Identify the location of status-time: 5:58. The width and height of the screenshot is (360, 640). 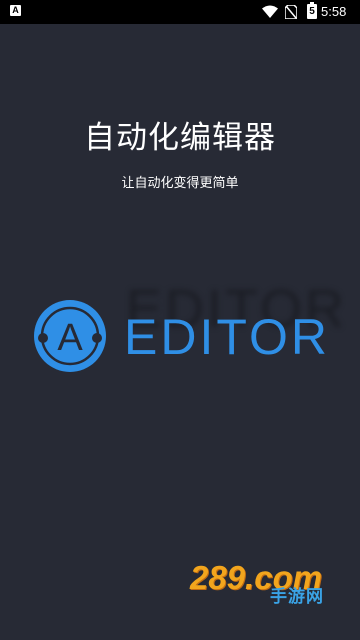
(334, 11).